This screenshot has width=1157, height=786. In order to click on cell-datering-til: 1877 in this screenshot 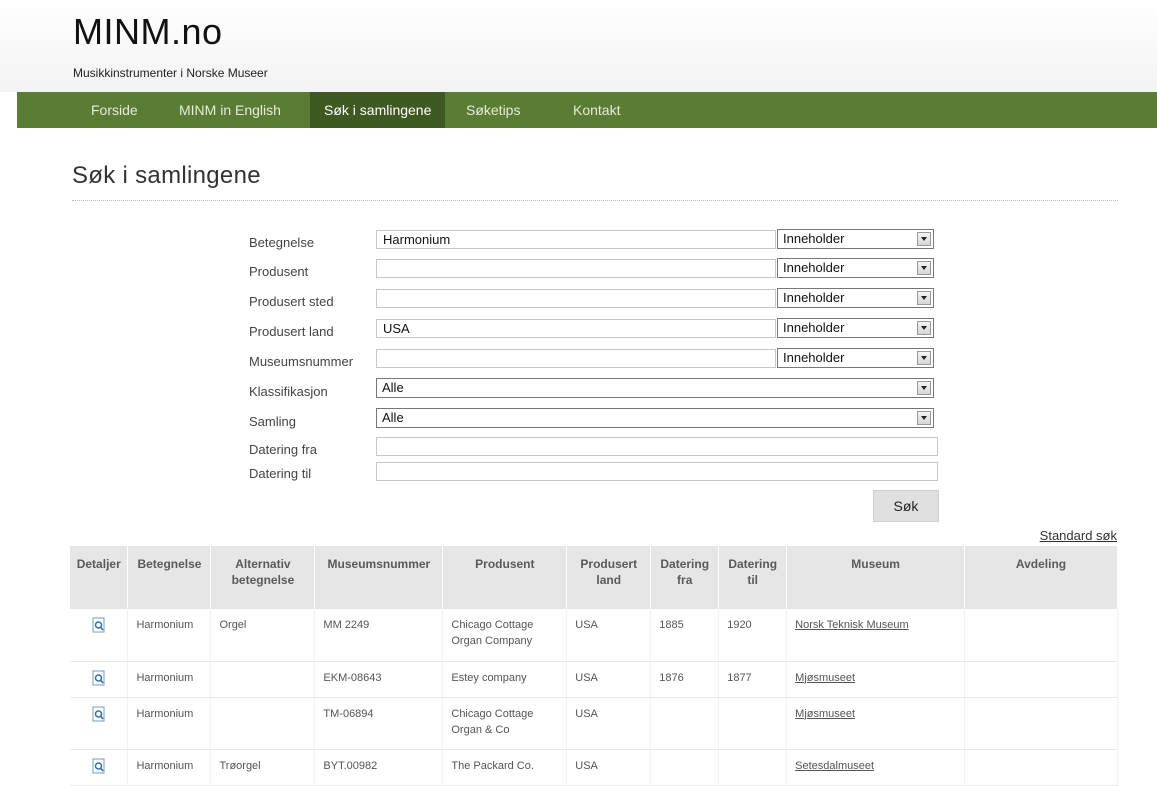, I will do `click(753, 679)`.